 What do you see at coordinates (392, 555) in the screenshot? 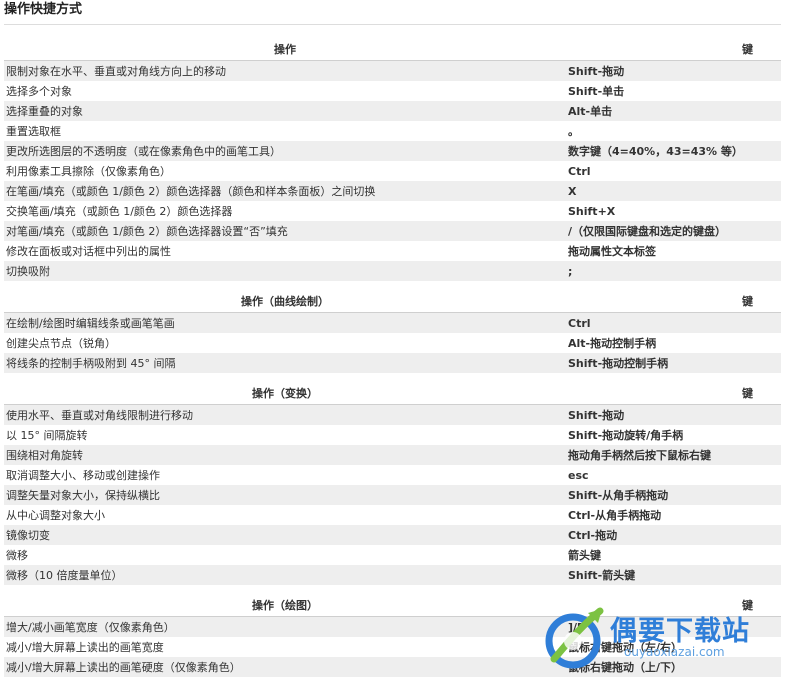
I see `table-row: 微移 箭头键` at bounding box center [392, 555].